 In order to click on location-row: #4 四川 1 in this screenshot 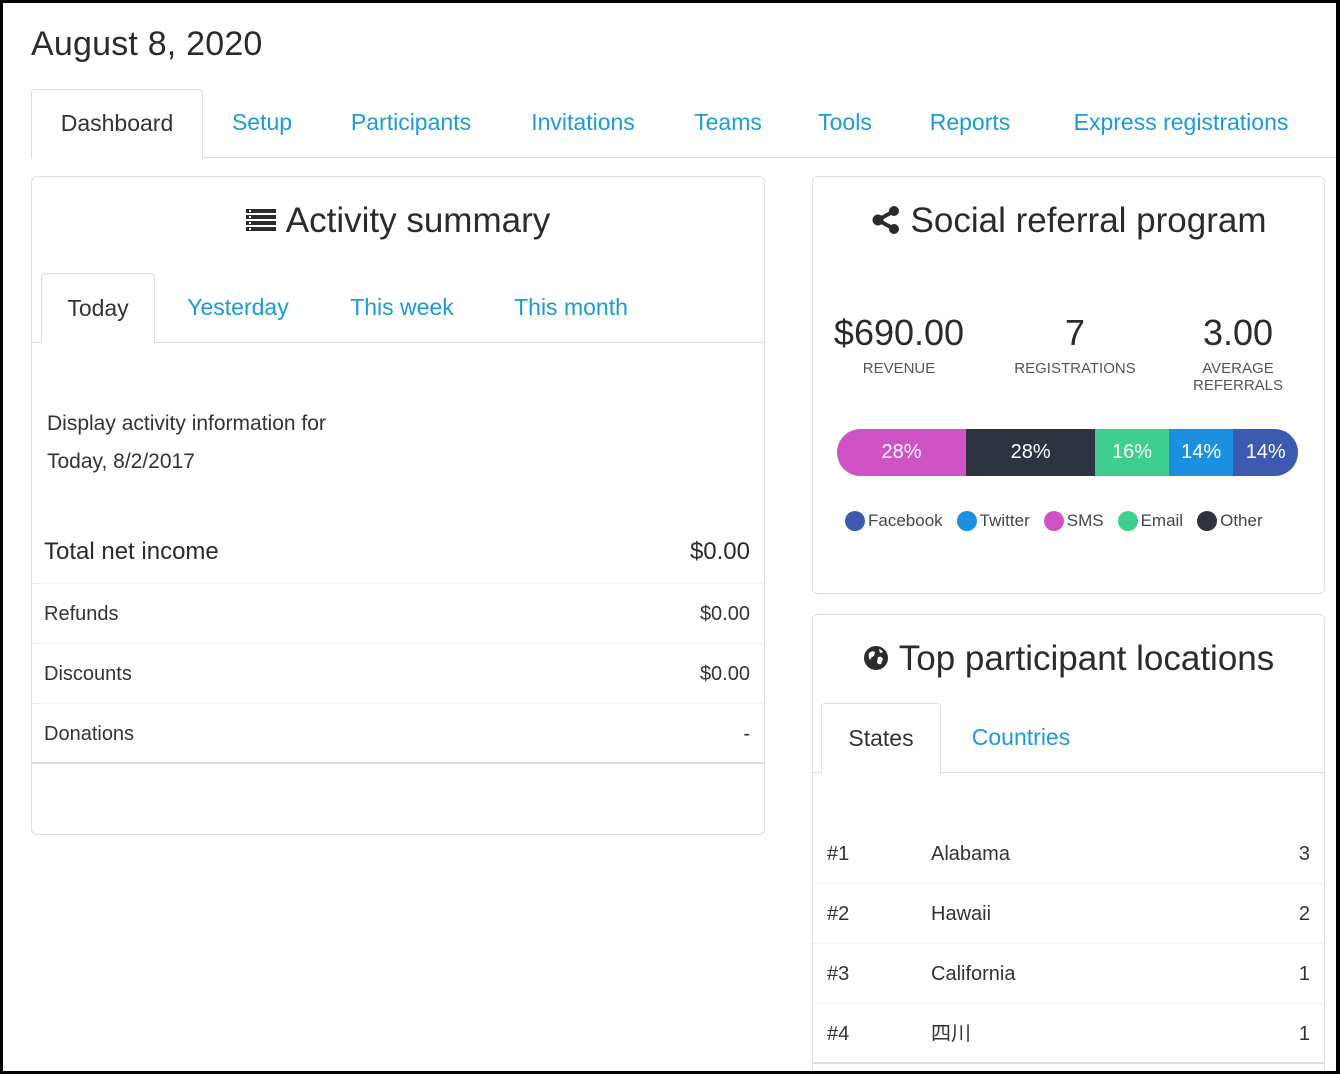, I will do `click(1068, 1034)`.